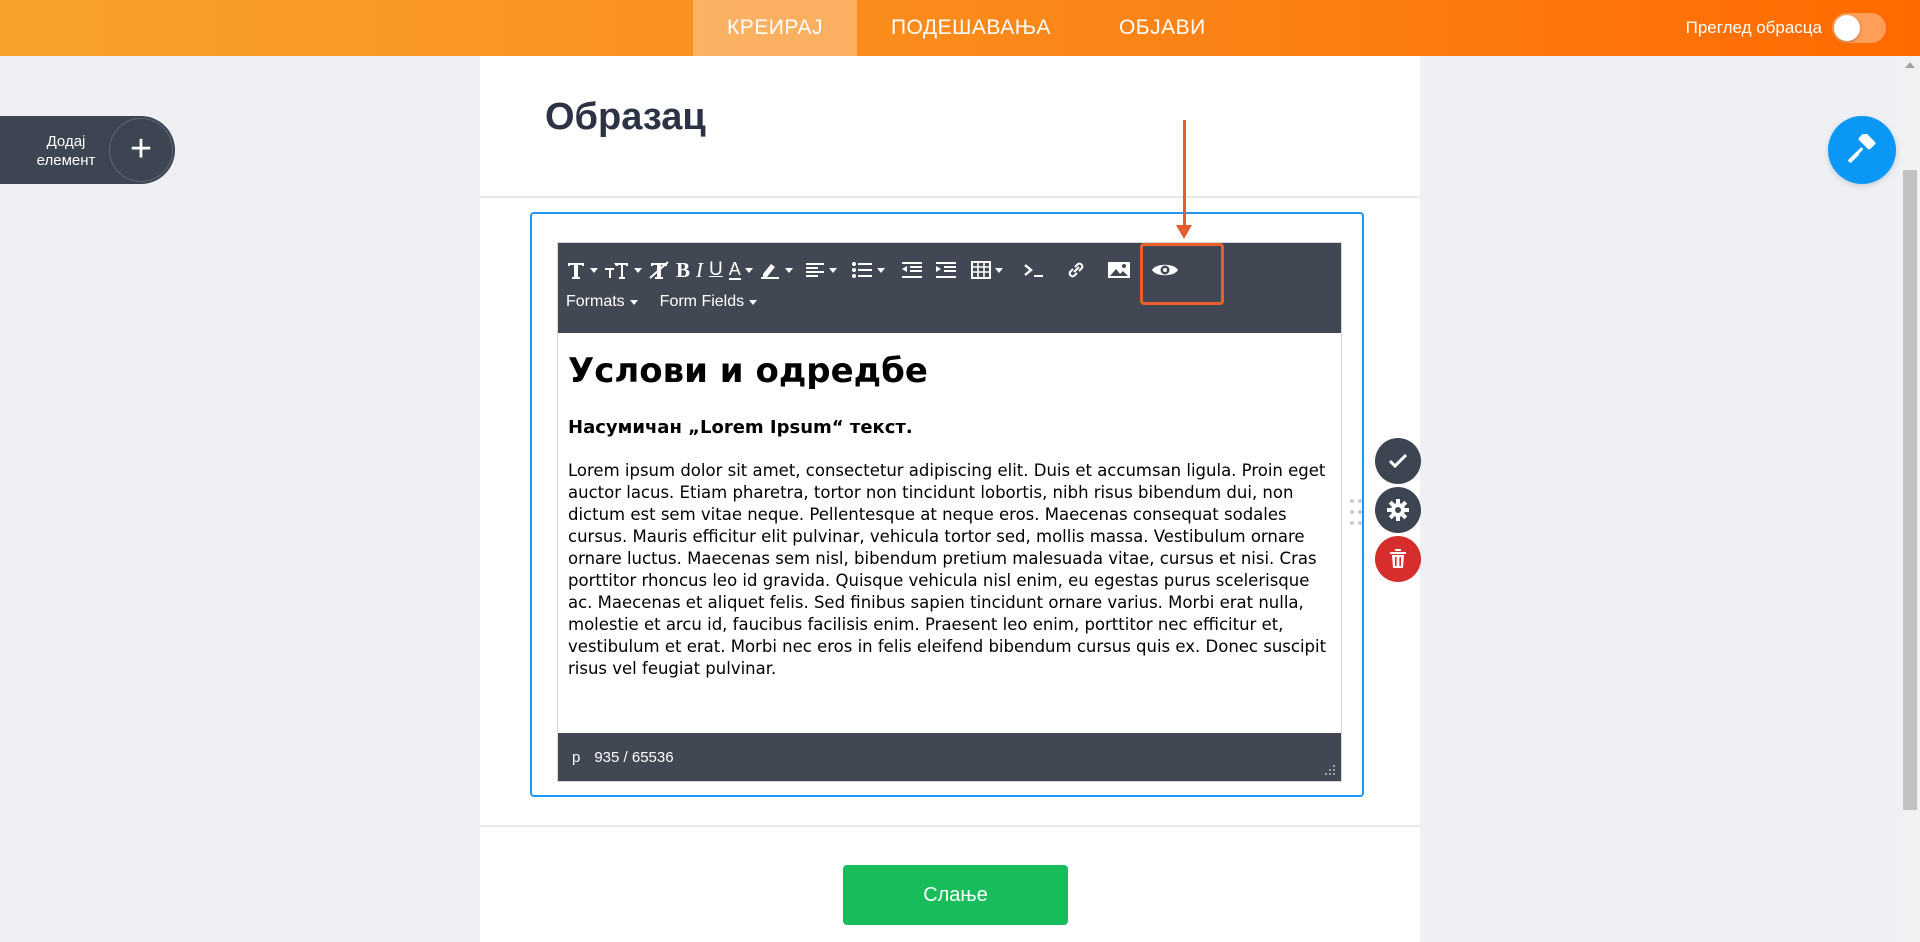  Describe the element at coordinates (1184, 176) in the screenshot. I see `annotation-arrow` at that location.